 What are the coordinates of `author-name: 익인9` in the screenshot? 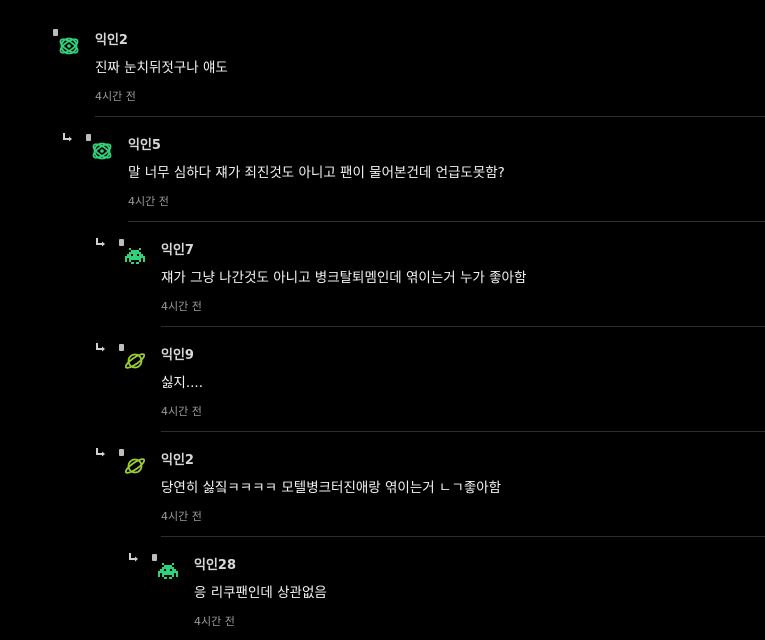 It's located at (177, 353).